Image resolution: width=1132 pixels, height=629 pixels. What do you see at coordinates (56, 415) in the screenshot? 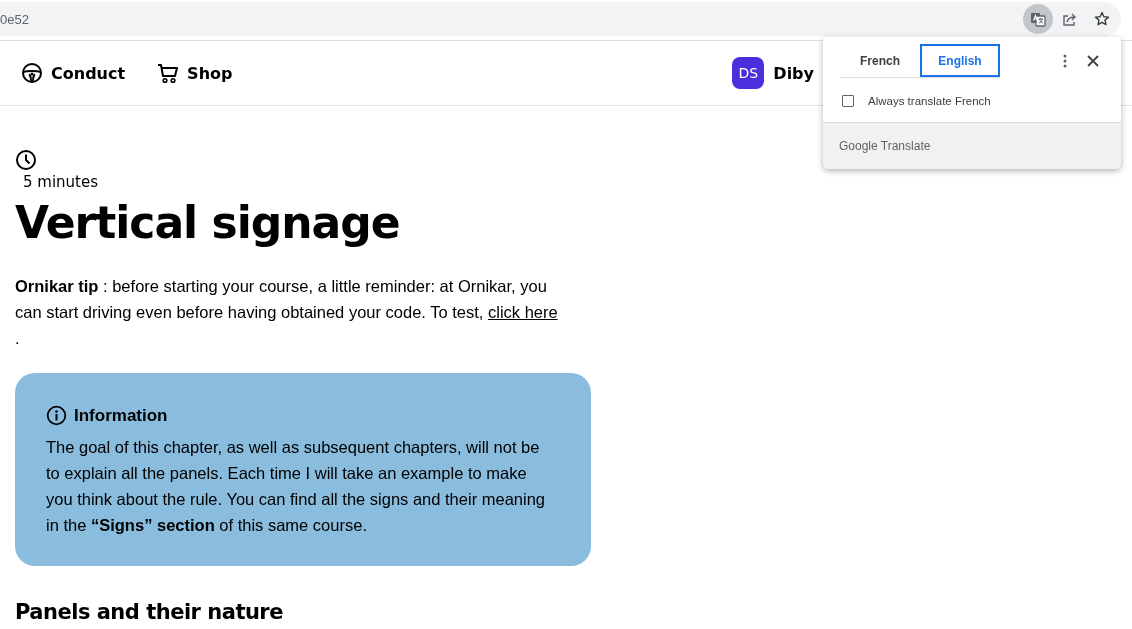
I see `info-icon` at bounding box center [56, 415].